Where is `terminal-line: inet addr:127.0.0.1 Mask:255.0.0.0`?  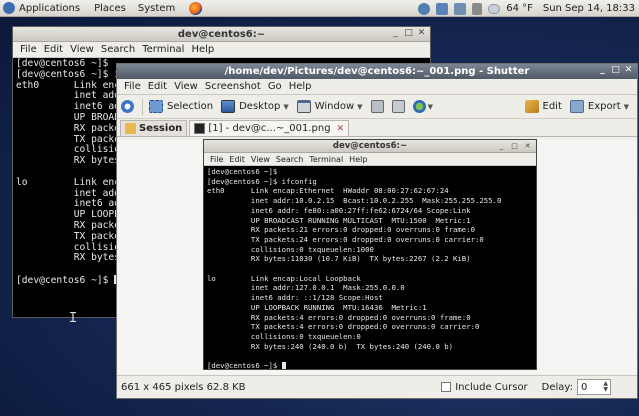 terminal-line: inet addr:127.0.0.1 Mask:255.0.0.0 is located at coordinates (306, 288).